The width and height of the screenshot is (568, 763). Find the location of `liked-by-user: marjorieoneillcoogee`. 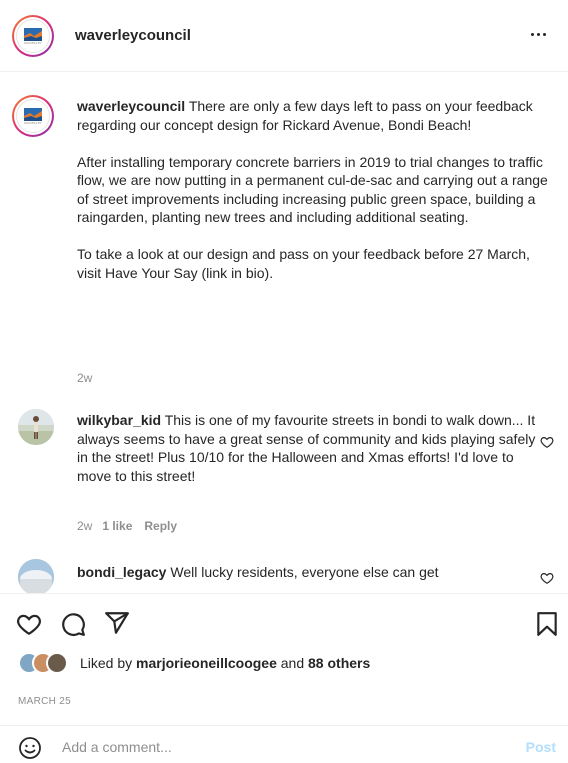

liked-by-user: marjorieoneillcoogee is located at coordinates (206, 663).